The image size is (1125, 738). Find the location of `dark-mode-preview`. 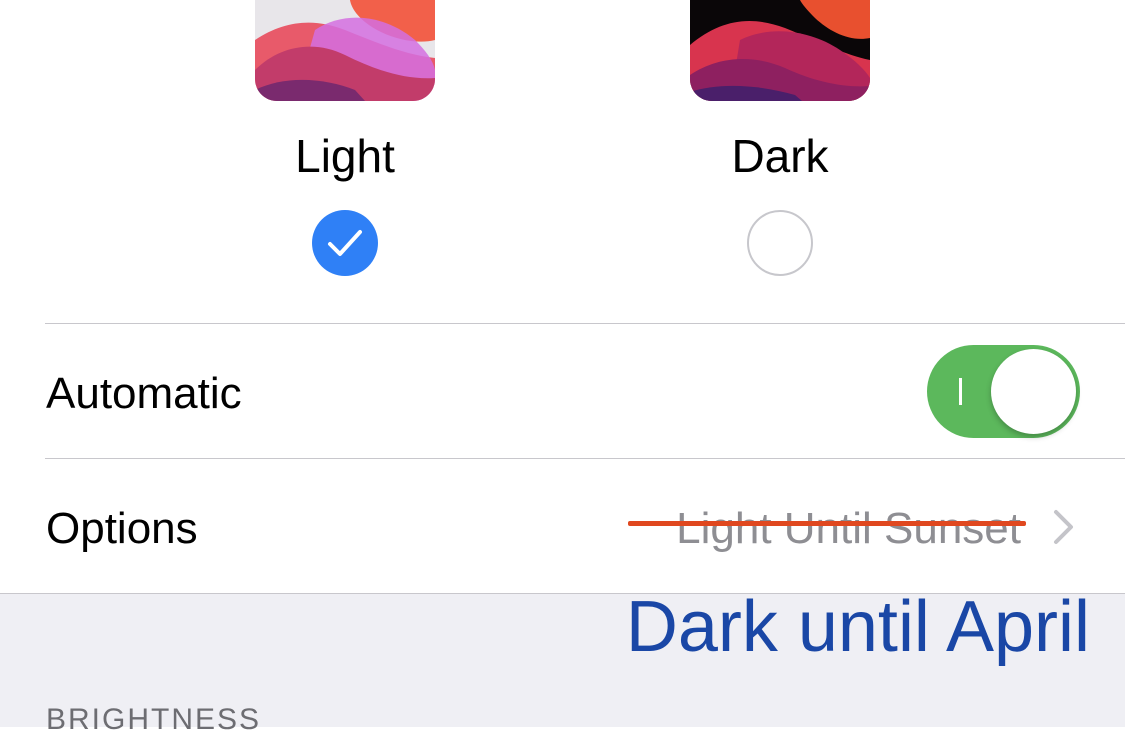

dark-mode-preview is located at coordinates (780, 50).